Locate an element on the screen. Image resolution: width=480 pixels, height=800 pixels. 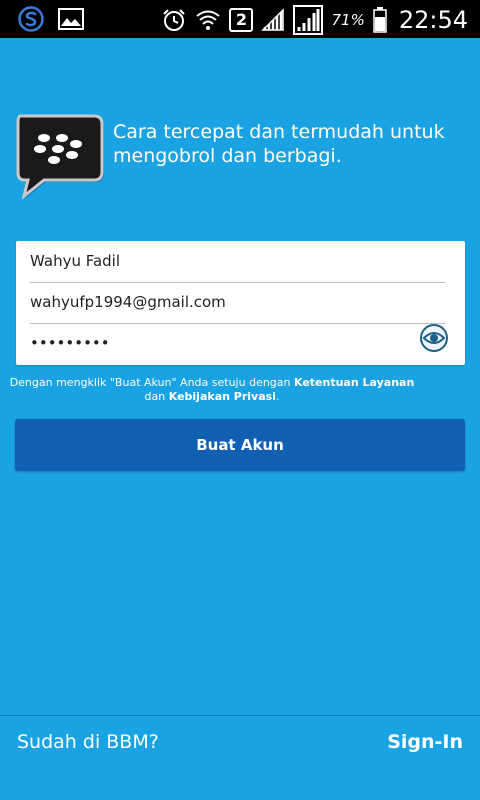
status-left-icons is located at coordinates (51, 19).